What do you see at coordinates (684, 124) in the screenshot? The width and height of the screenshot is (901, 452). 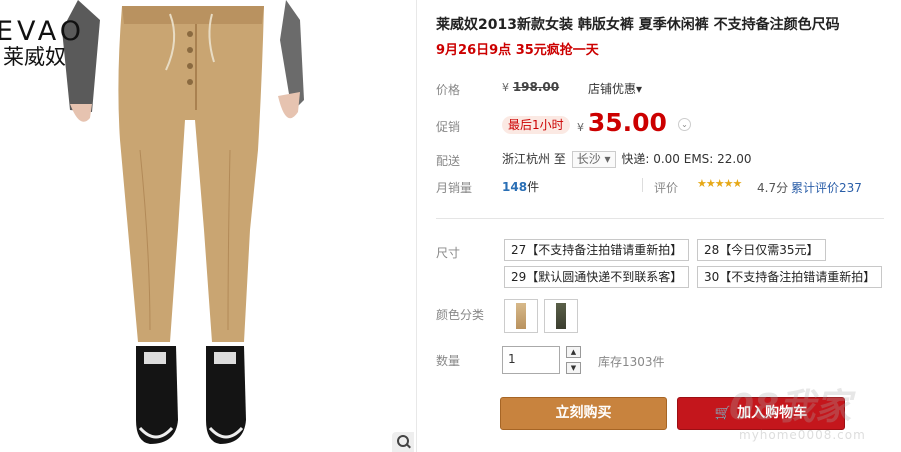 I see `chevron-down-icon: ⌄` at bounding box center [684, 124].